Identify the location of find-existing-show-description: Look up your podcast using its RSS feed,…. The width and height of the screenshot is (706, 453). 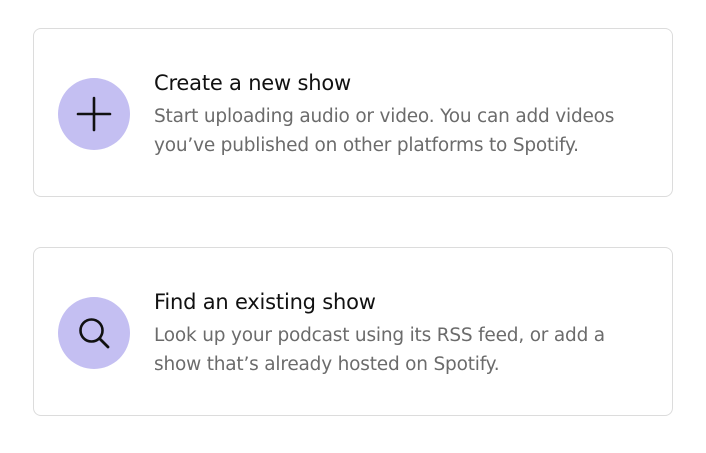
(379, 350).